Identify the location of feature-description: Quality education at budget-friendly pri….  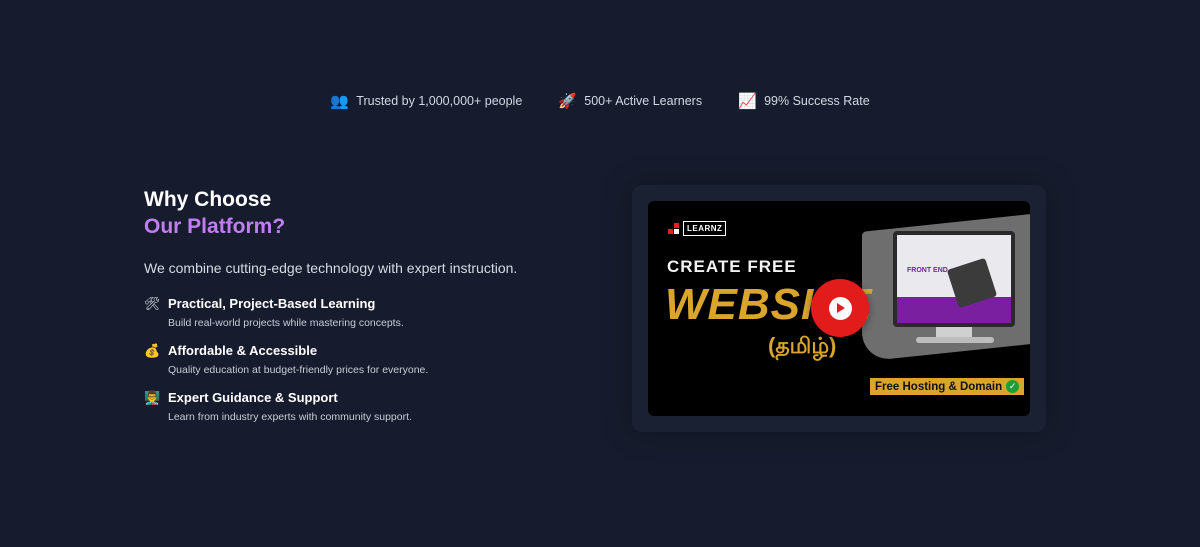
(298, 370).